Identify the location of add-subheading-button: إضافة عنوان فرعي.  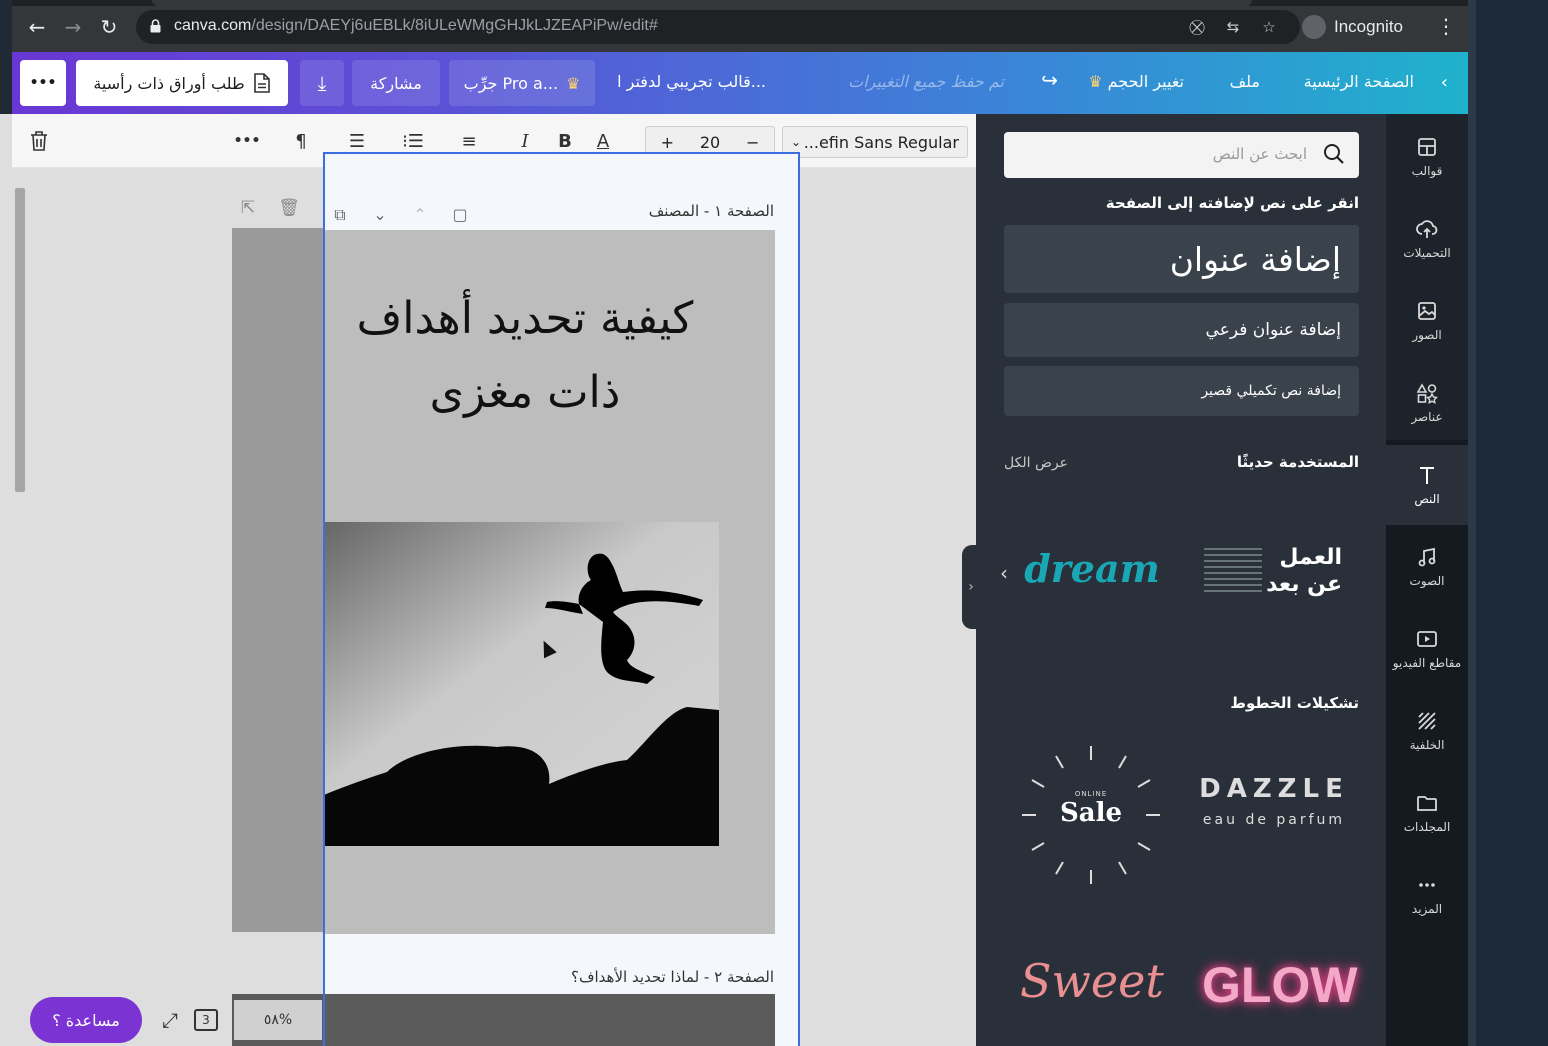
(1181, 330).